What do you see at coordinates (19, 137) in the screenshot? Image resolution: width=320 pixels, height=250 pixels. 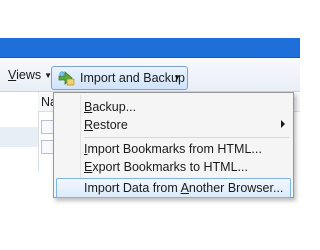 I see `selected-folder-row` at bounding box center [19, 137].